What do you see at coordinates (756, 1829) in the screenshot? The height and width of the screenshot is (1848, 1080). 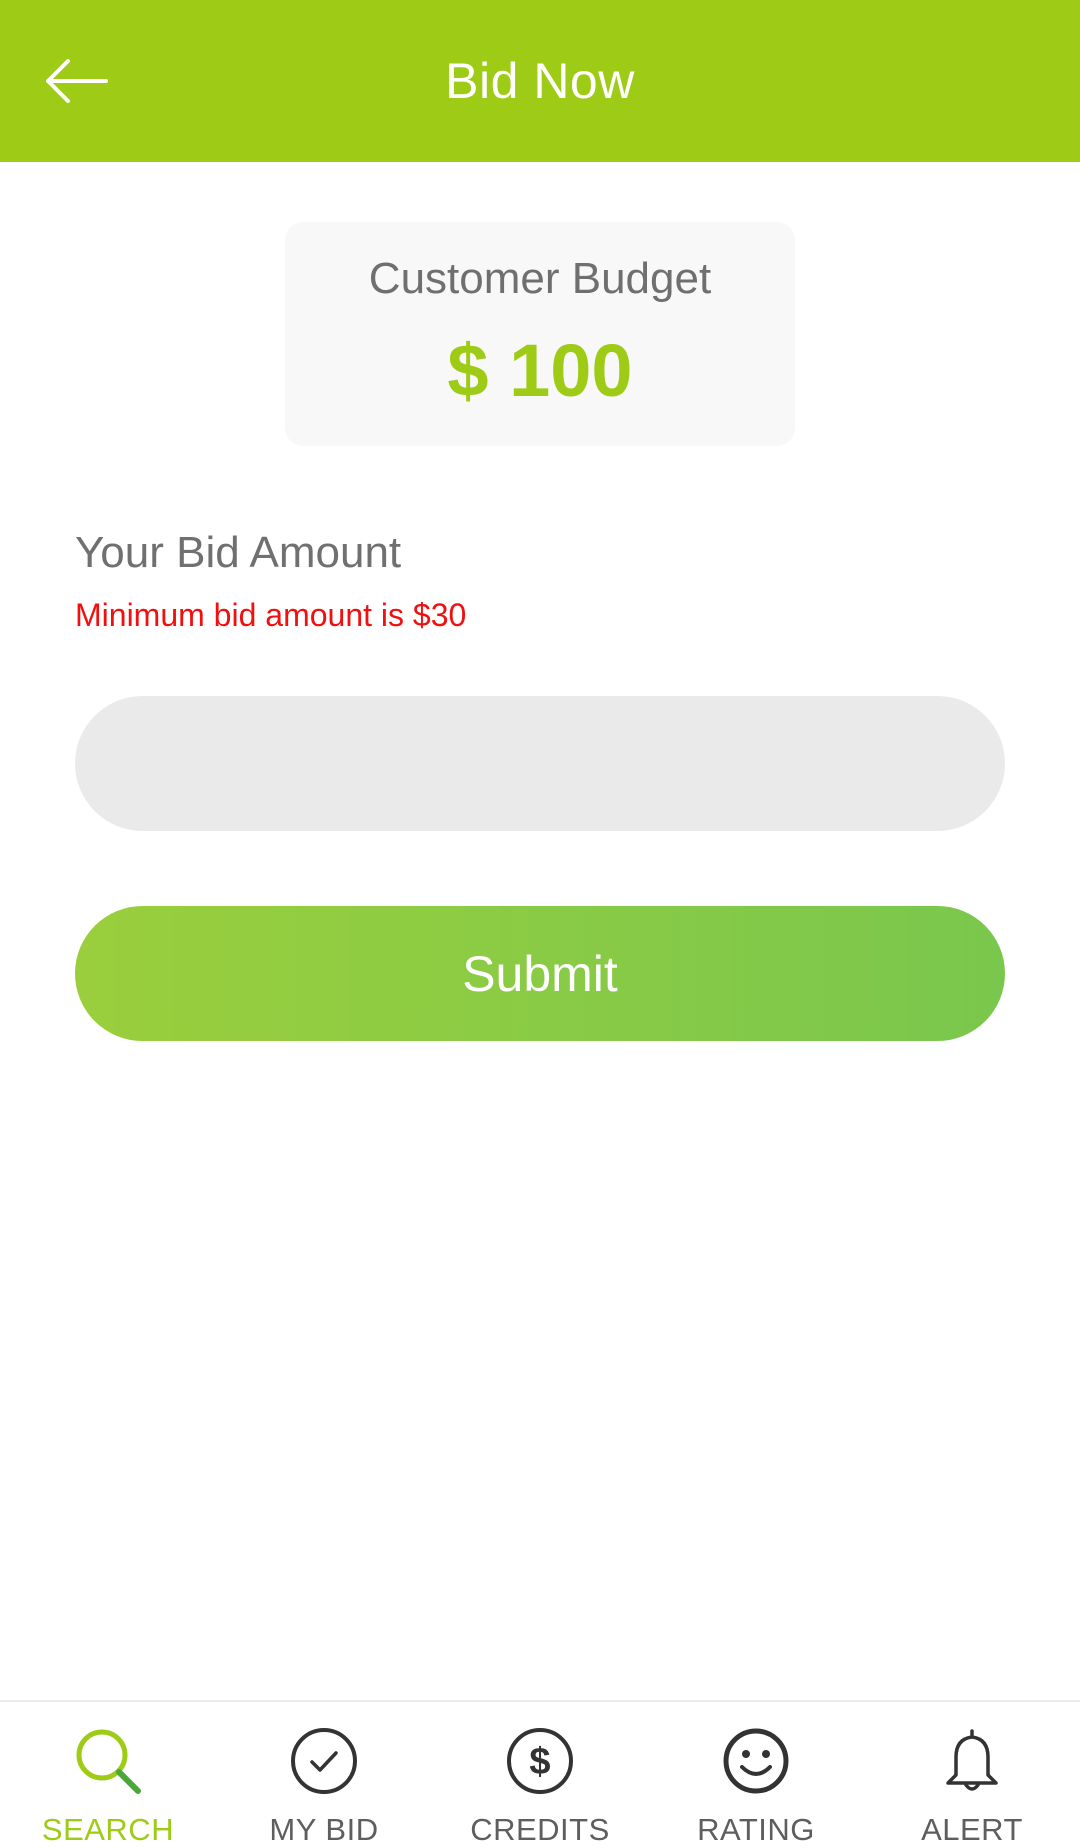 I see `nav-label-rating: RATING` at bounding box center [756, 1829].